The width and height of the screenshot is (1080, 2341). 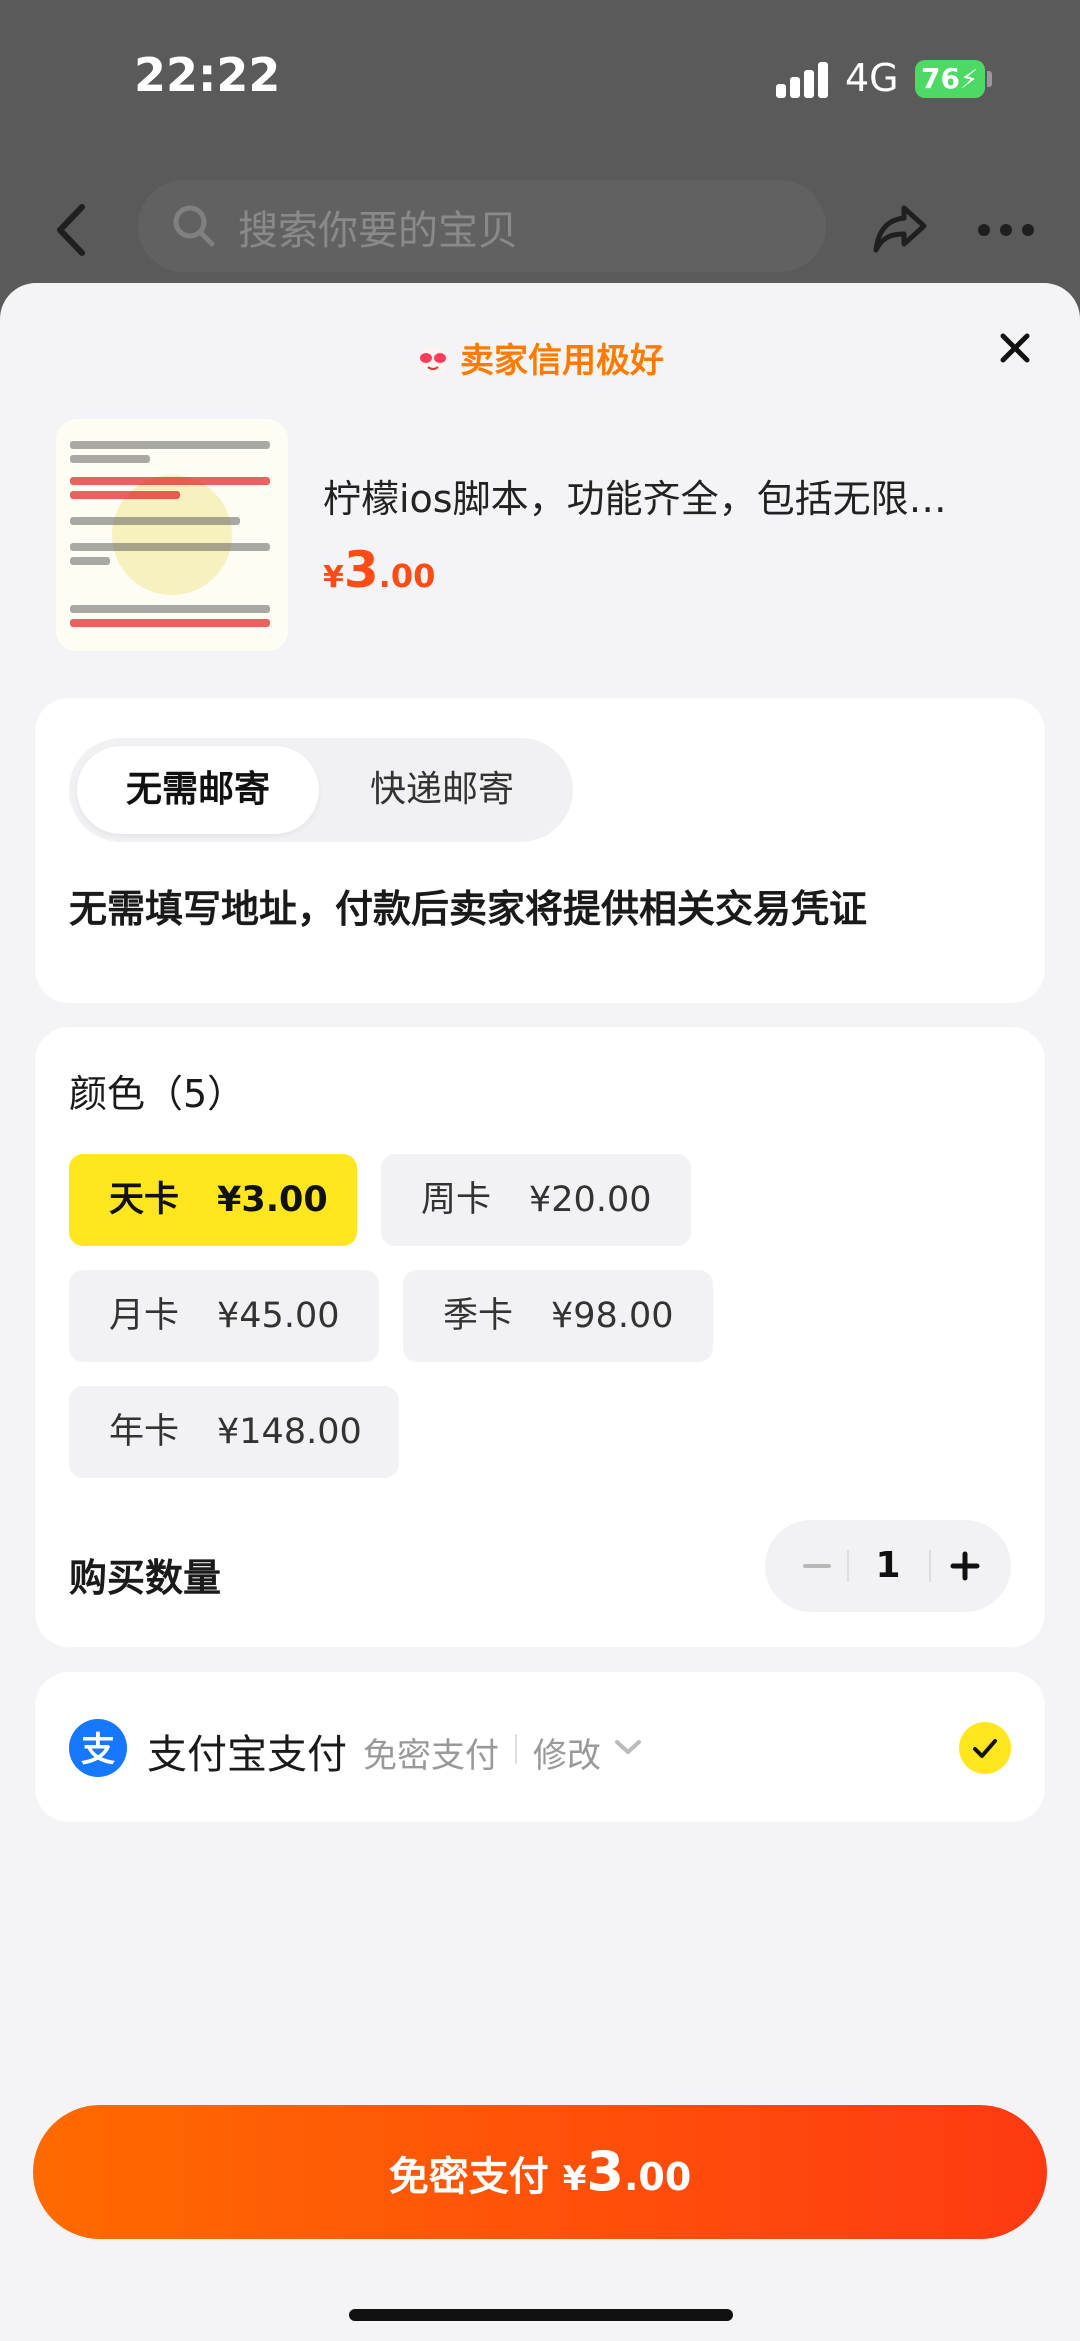 I want to click on spec-option-name: 年卡, so click(x=144, y=1432).